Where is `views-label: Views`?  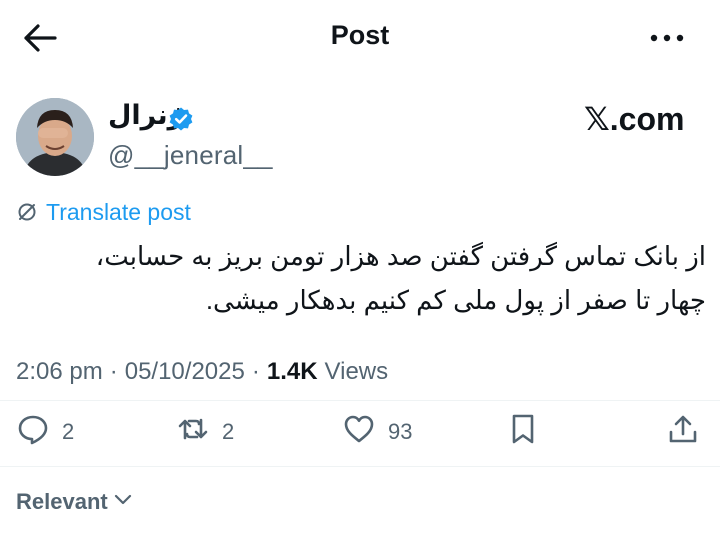 views-label: Views is located at coordinates (356, 371).